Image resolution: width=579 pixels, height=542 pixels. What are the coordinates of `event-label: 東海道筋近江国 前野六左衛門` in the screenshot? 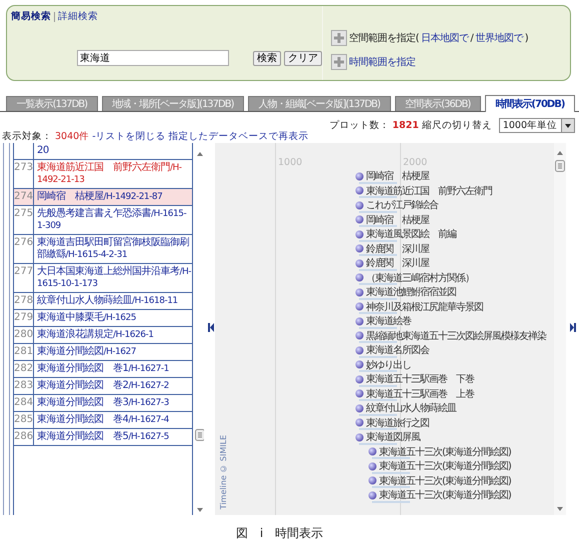 It's located at (429, 191).